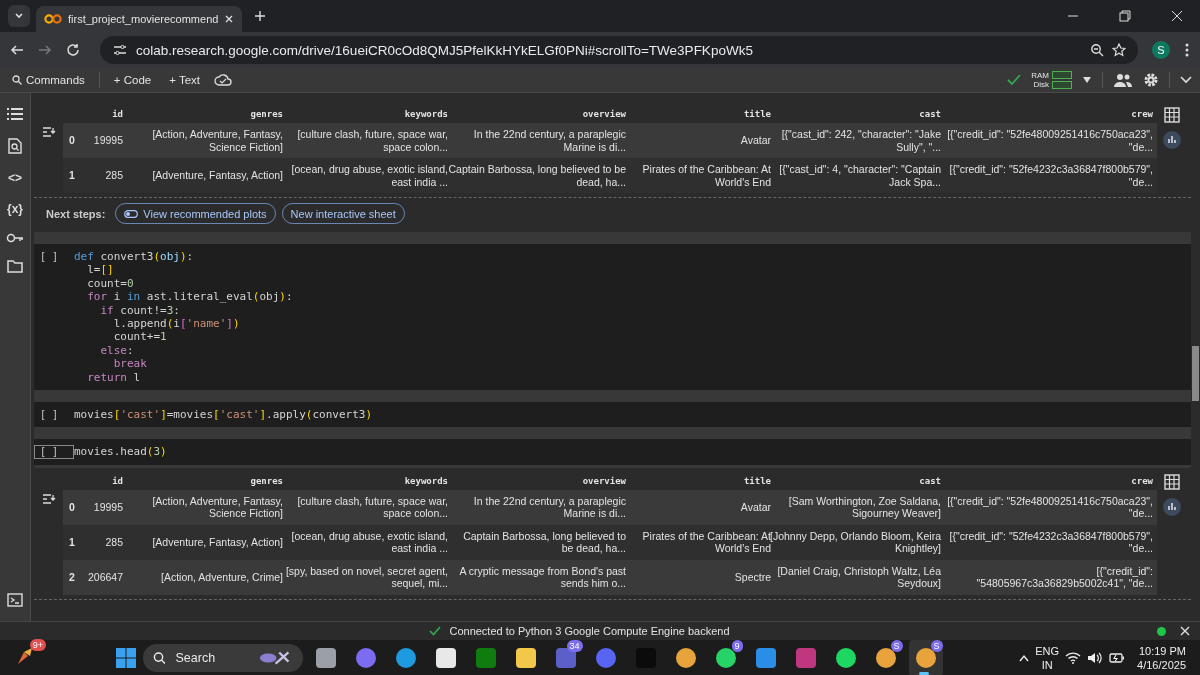 The height and width of the screenshot is (675, 1200). I want to click on battery-icon, so click(1117, 658).